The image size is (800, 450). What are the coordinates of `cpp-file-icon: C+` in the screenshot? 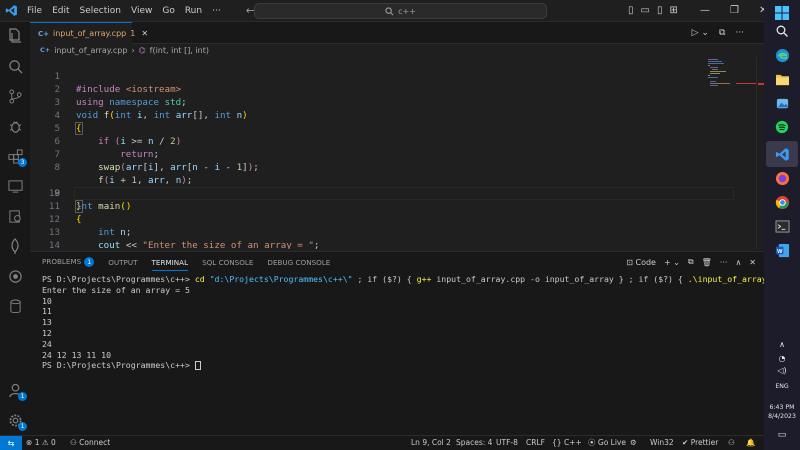 It's located at (44, 33).